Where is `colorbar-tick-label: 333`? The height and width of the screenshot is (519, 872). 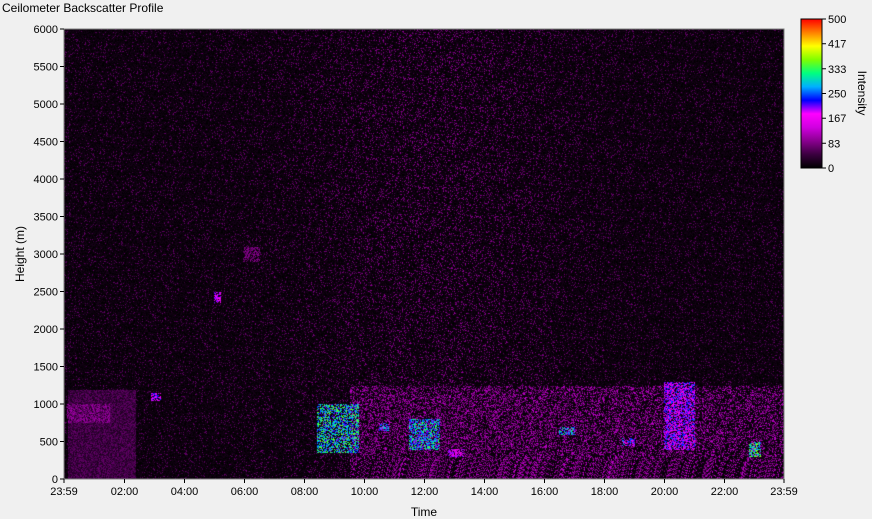 colorbar-tick-label: 333 is located at coordinates (837, 70).